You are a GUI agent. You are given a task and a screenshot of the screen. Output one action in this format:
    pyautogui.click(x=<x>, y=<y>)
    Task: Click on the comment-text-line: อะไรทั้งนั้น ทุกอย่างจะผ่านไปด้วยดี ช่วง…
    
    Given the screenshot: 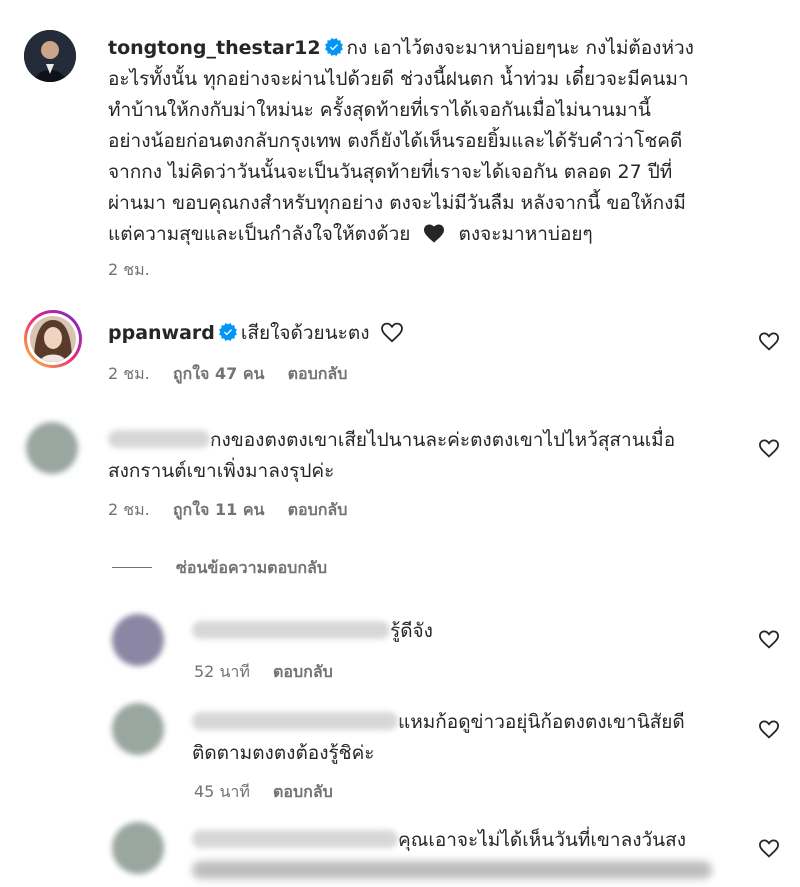 What is the action you would take?
    pyautogui.click(x=398, y=79)
    